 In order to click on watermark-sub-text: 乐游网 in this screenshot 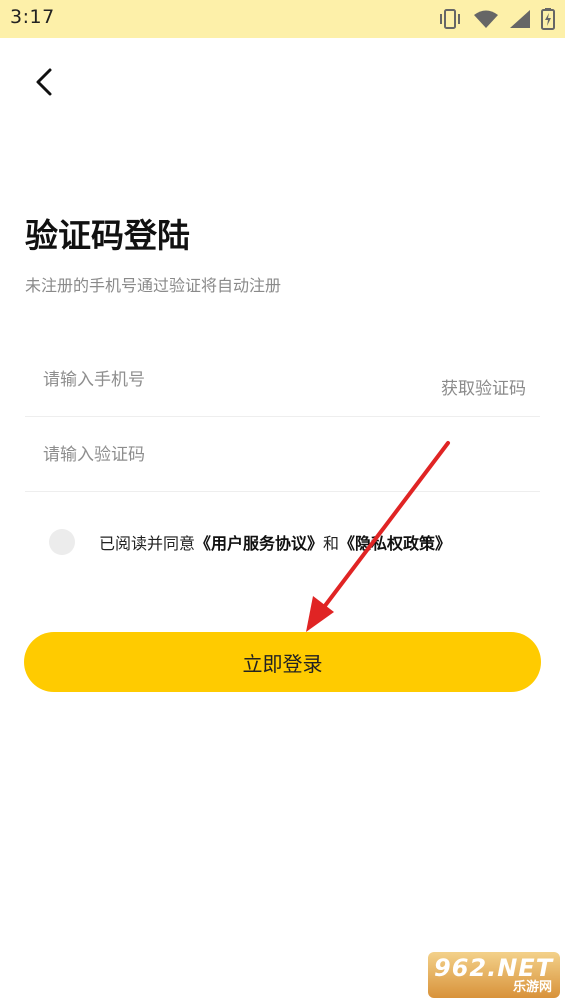, I will do `click(532, 987)`.